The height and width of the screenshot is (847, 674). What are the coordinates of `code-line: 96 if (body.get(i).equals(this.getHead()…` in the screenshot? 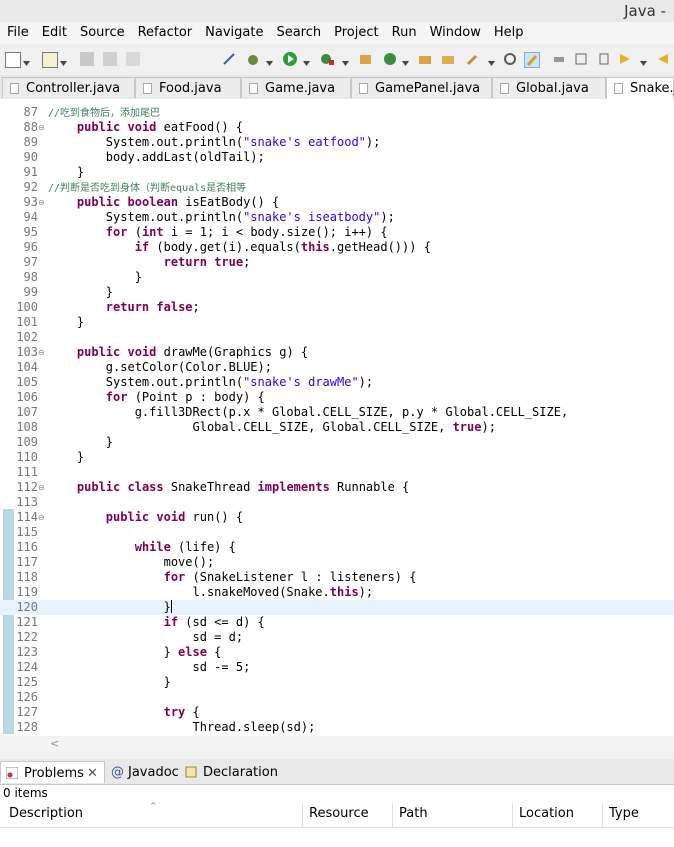 It's located at (337, 247).